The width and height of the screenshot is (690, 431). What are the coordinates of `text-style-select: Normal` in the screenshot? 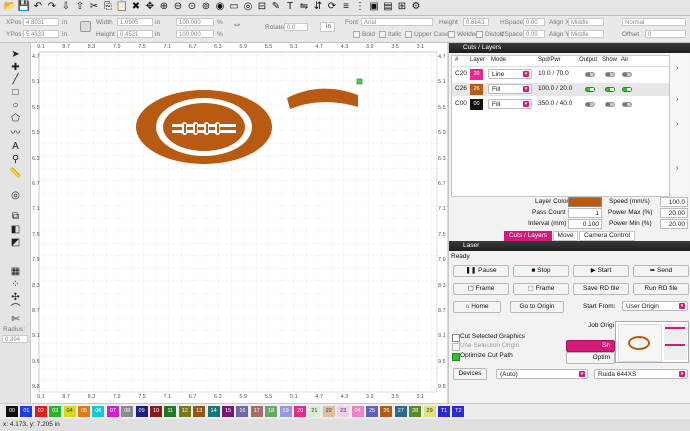 It's located at (654, 22).